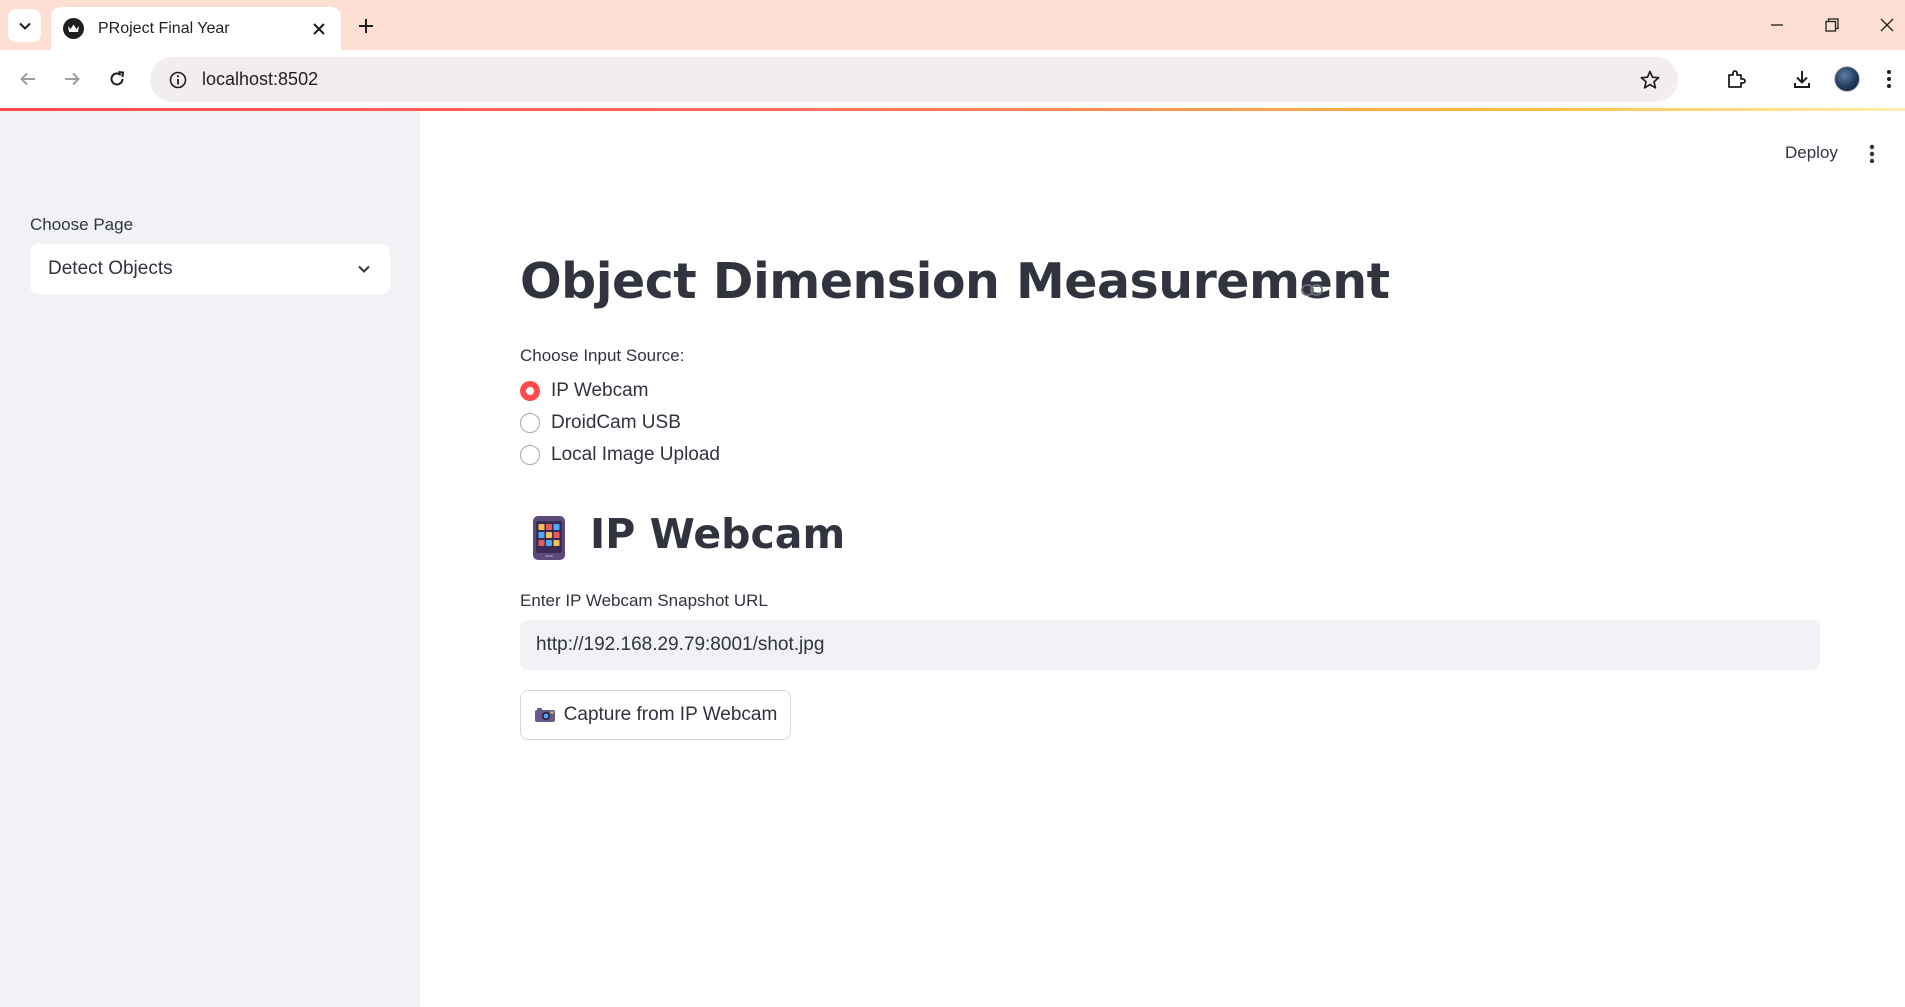 The image size is (1905, 1007). I want to click on camera-icon, so click(544, 715).